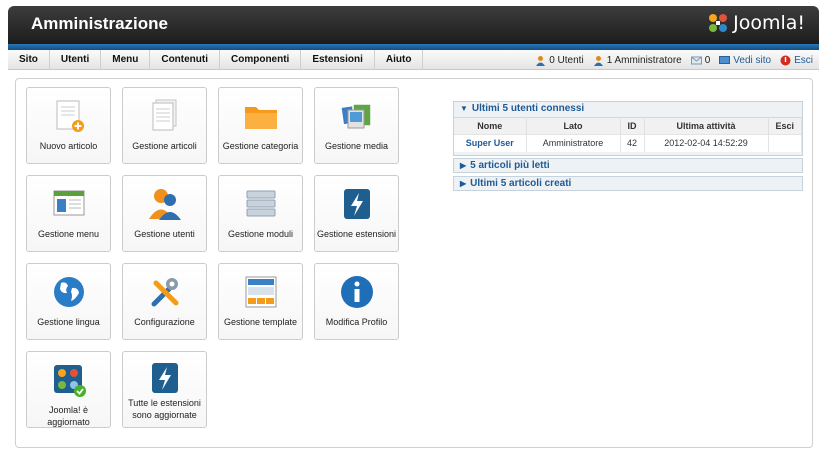  I want to click on user-icon, so click(541, 60).